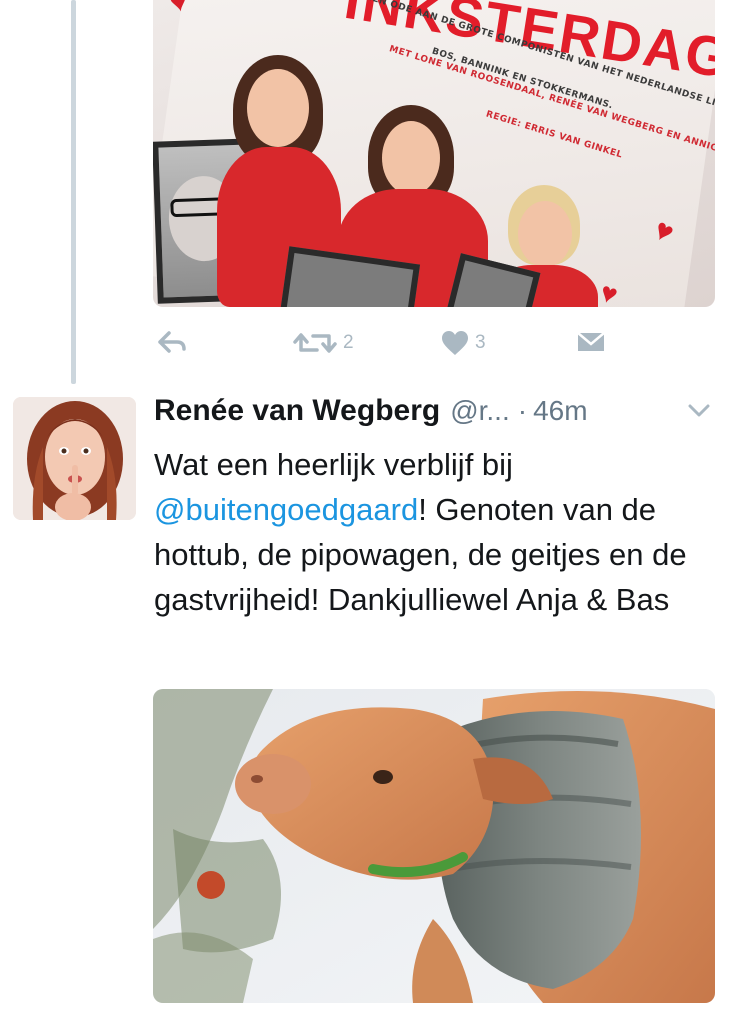 The image size is (737, 1018). I want to click on like-count: 3, so click(480, 342).